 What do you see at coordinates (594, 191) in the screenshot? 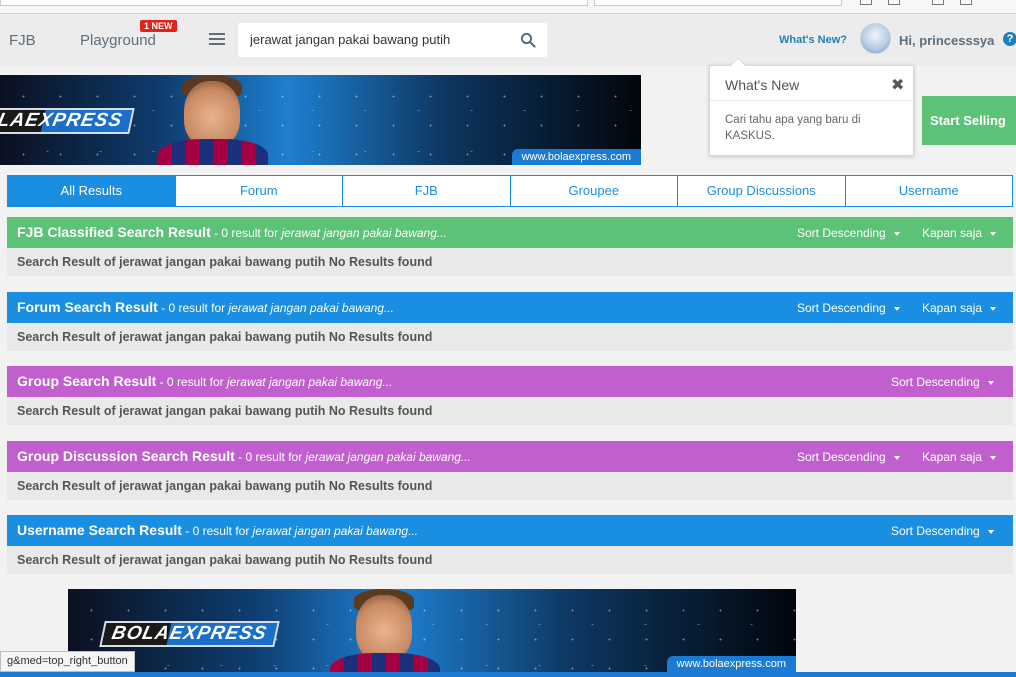
I see `tab-groupee: Groupee` at bounding box center [594, 191].